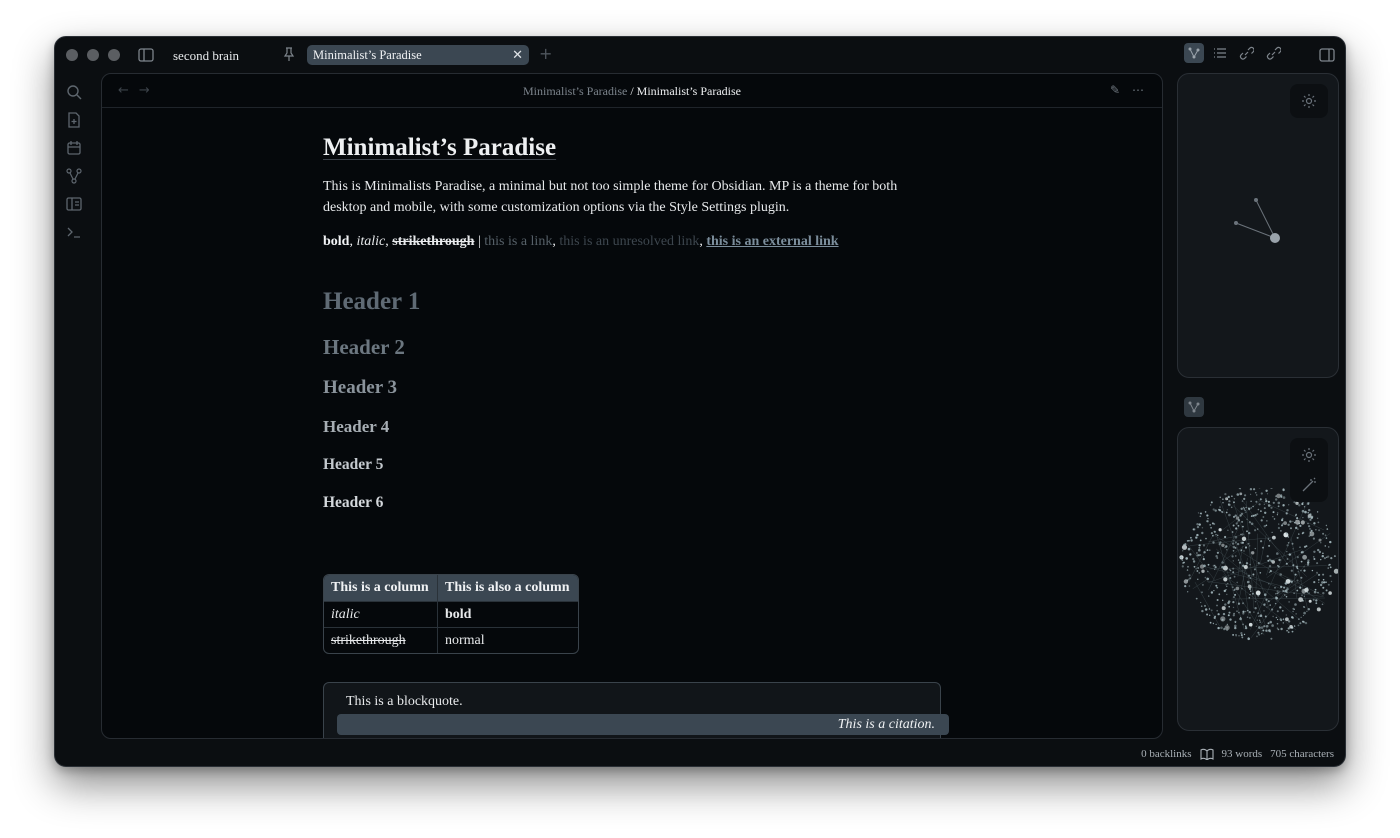  I want to click on backlinks-icon, so click(1246, 53).